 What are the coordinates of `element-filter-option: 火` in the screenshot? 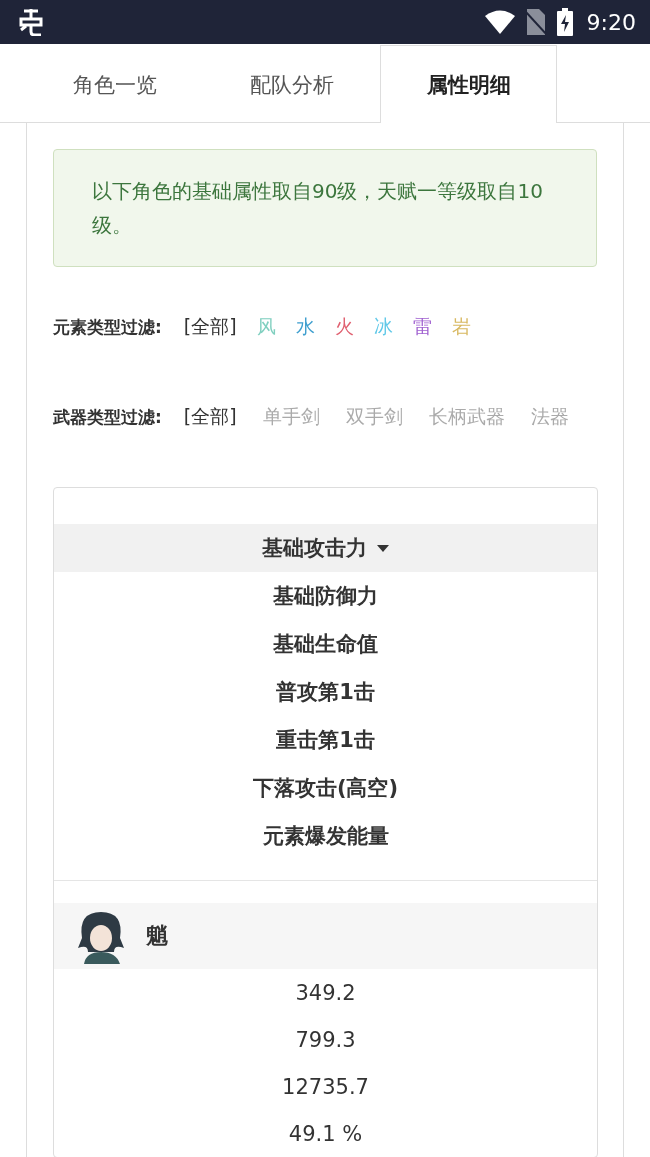 It's located at (344, 327).